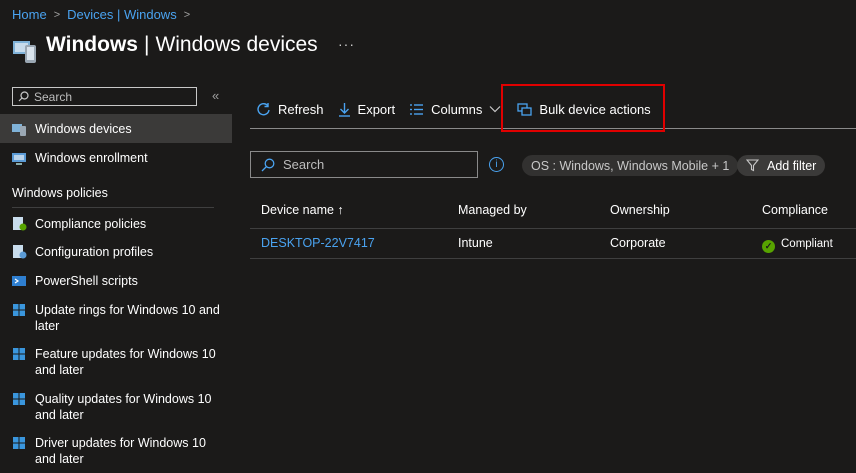 The width and height of the screenshot is (856, 473). What do you see at coordinates (123, 399) in the screenshot?
I see `sidebar-item-label-line1: Quality updates for Windows 10` at bounding box center [123, 399].